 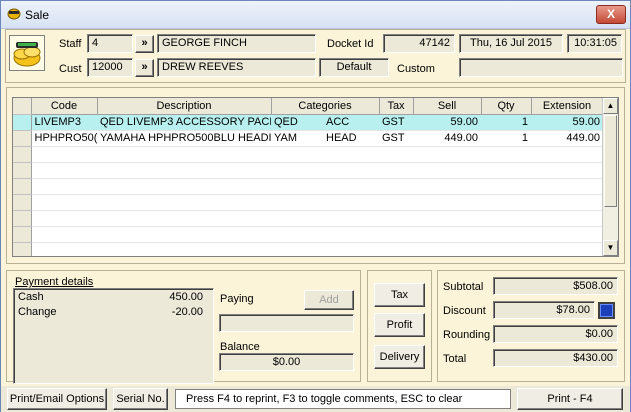 What do you see at coordinates (110, 43) in the screenshot?
I see `staff-code-field: 4` at bounding box center [110, 43].